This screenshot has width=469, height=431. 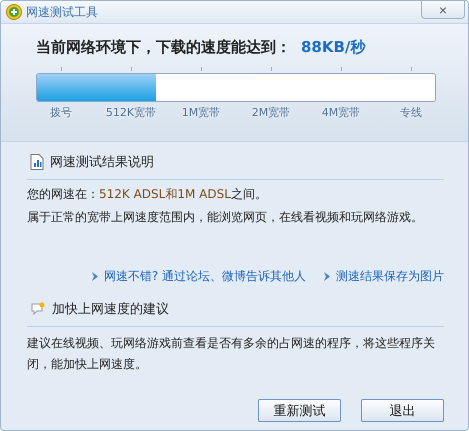 I want to click on speed-label: 当前网络环境下，下载的速度能达到：, so click(x=163, y=47).